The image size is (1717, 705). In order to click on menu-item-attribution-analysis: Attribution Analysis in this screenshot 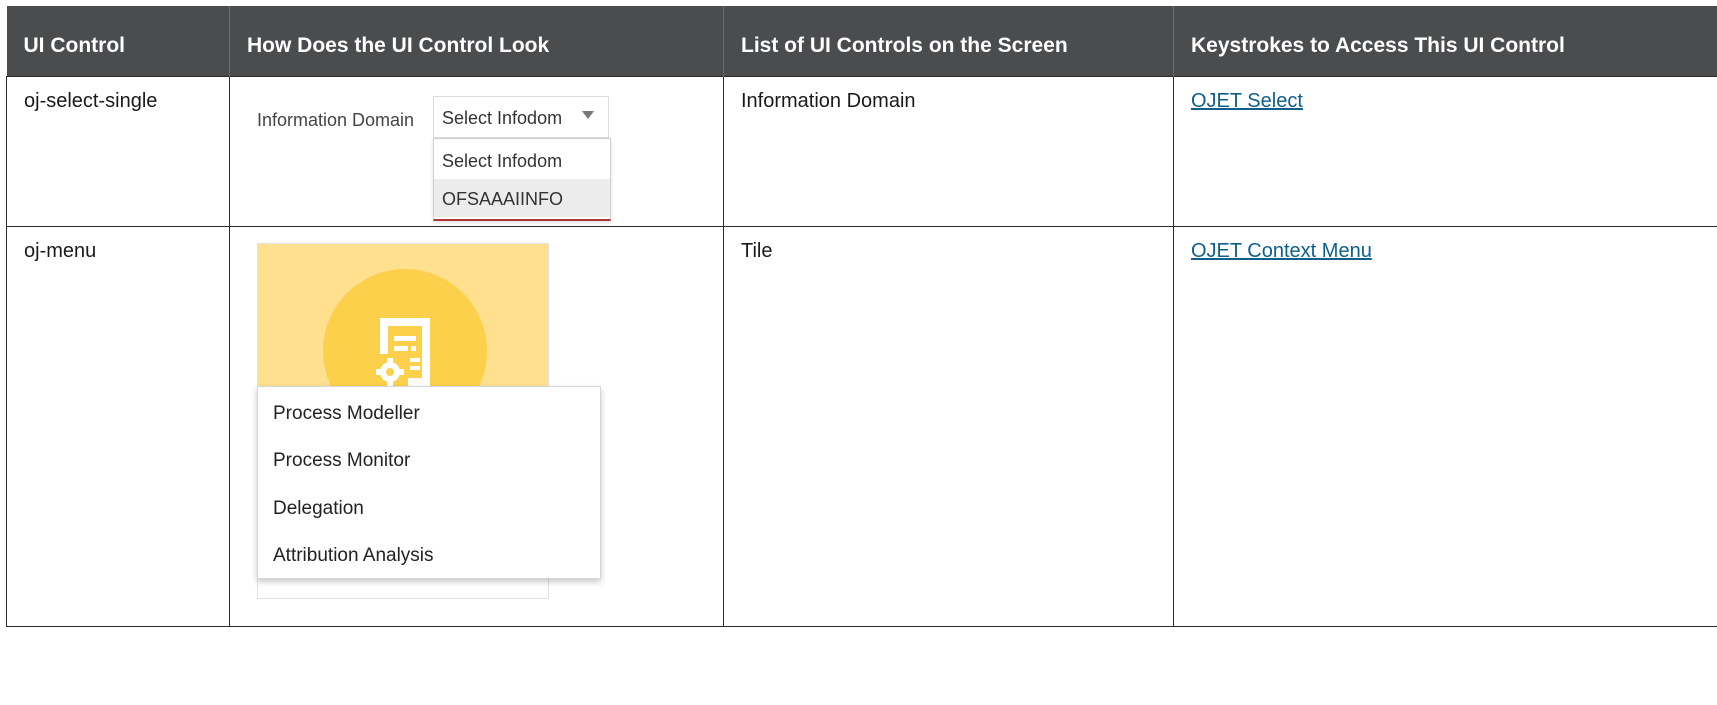, I will do `click(353, 556)`.